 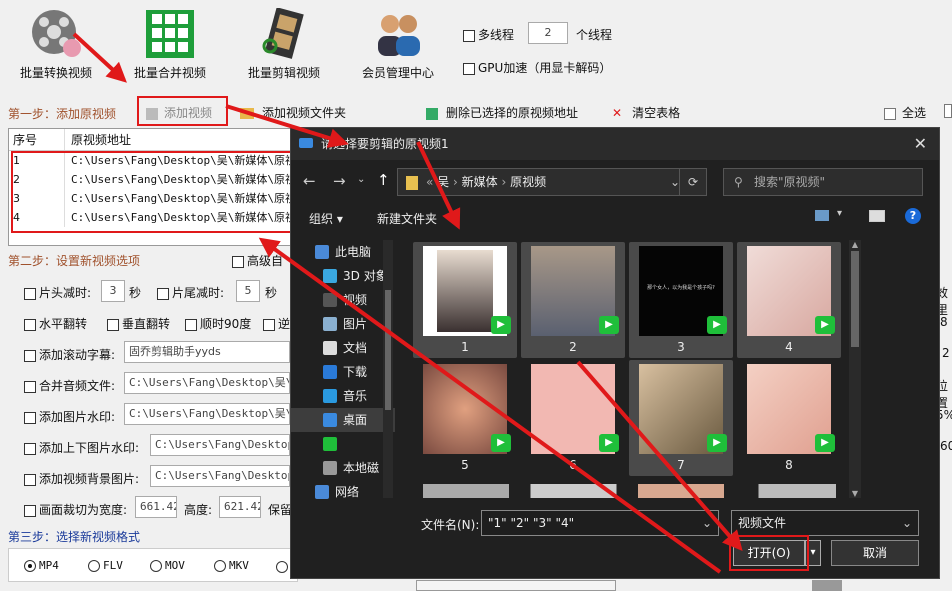 I want to click on hflip-option: 水平翻转, so click(x=55, y=323).